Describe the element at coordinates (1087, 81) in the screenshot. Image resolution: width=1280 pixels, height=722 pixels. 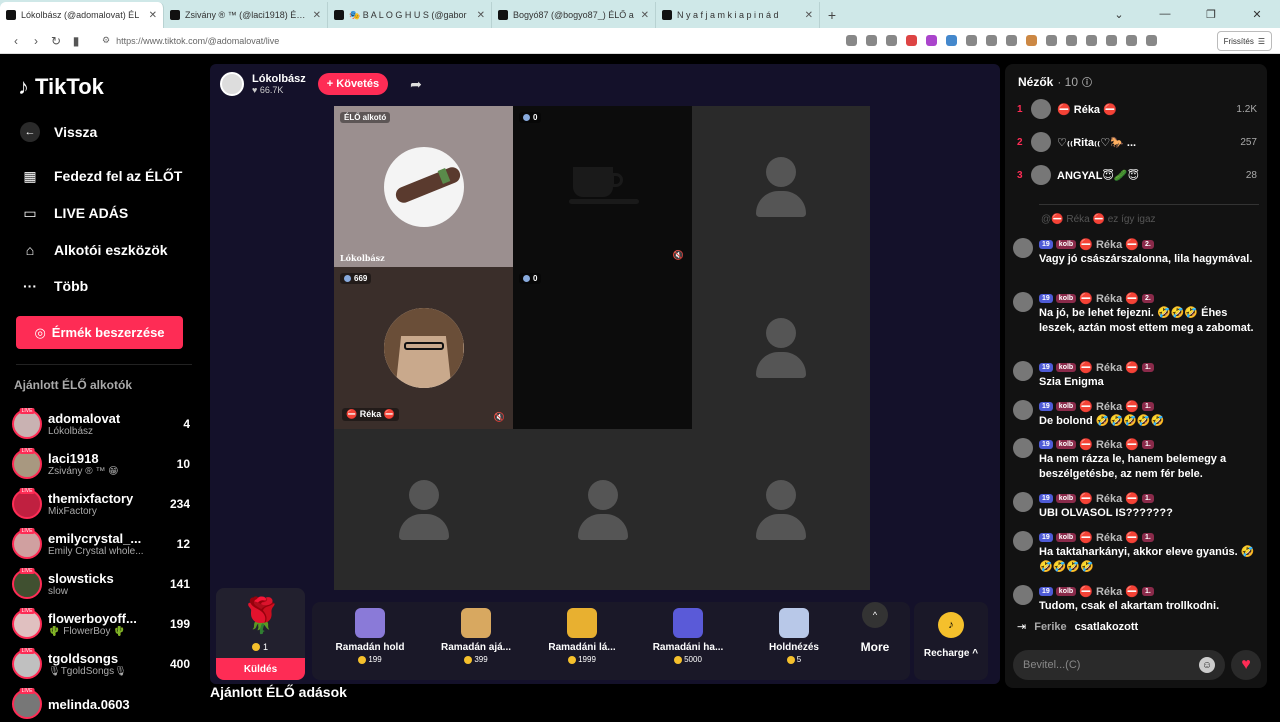
I see `info-icon: ⓘ` at that location.